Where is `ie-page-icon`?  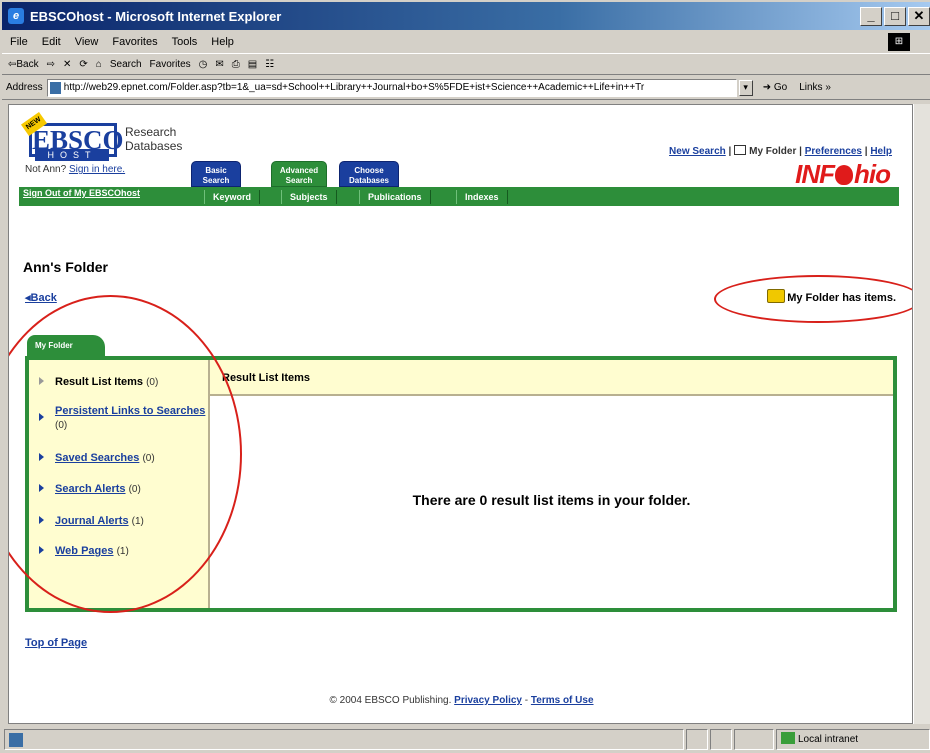
ie-page-icon is located at coordinates (16, 740).